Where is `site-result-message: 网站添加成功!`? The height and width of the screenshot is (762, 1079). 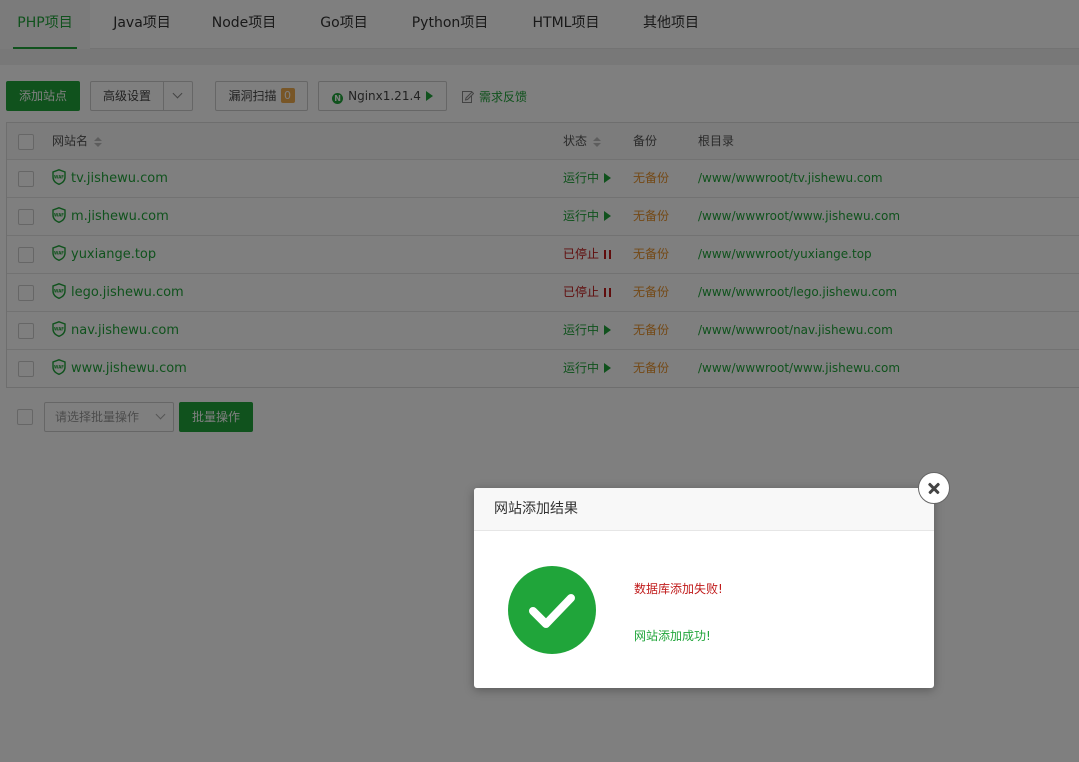
site-result-message: 网站添加成功! is located at coordinates (672, 636).